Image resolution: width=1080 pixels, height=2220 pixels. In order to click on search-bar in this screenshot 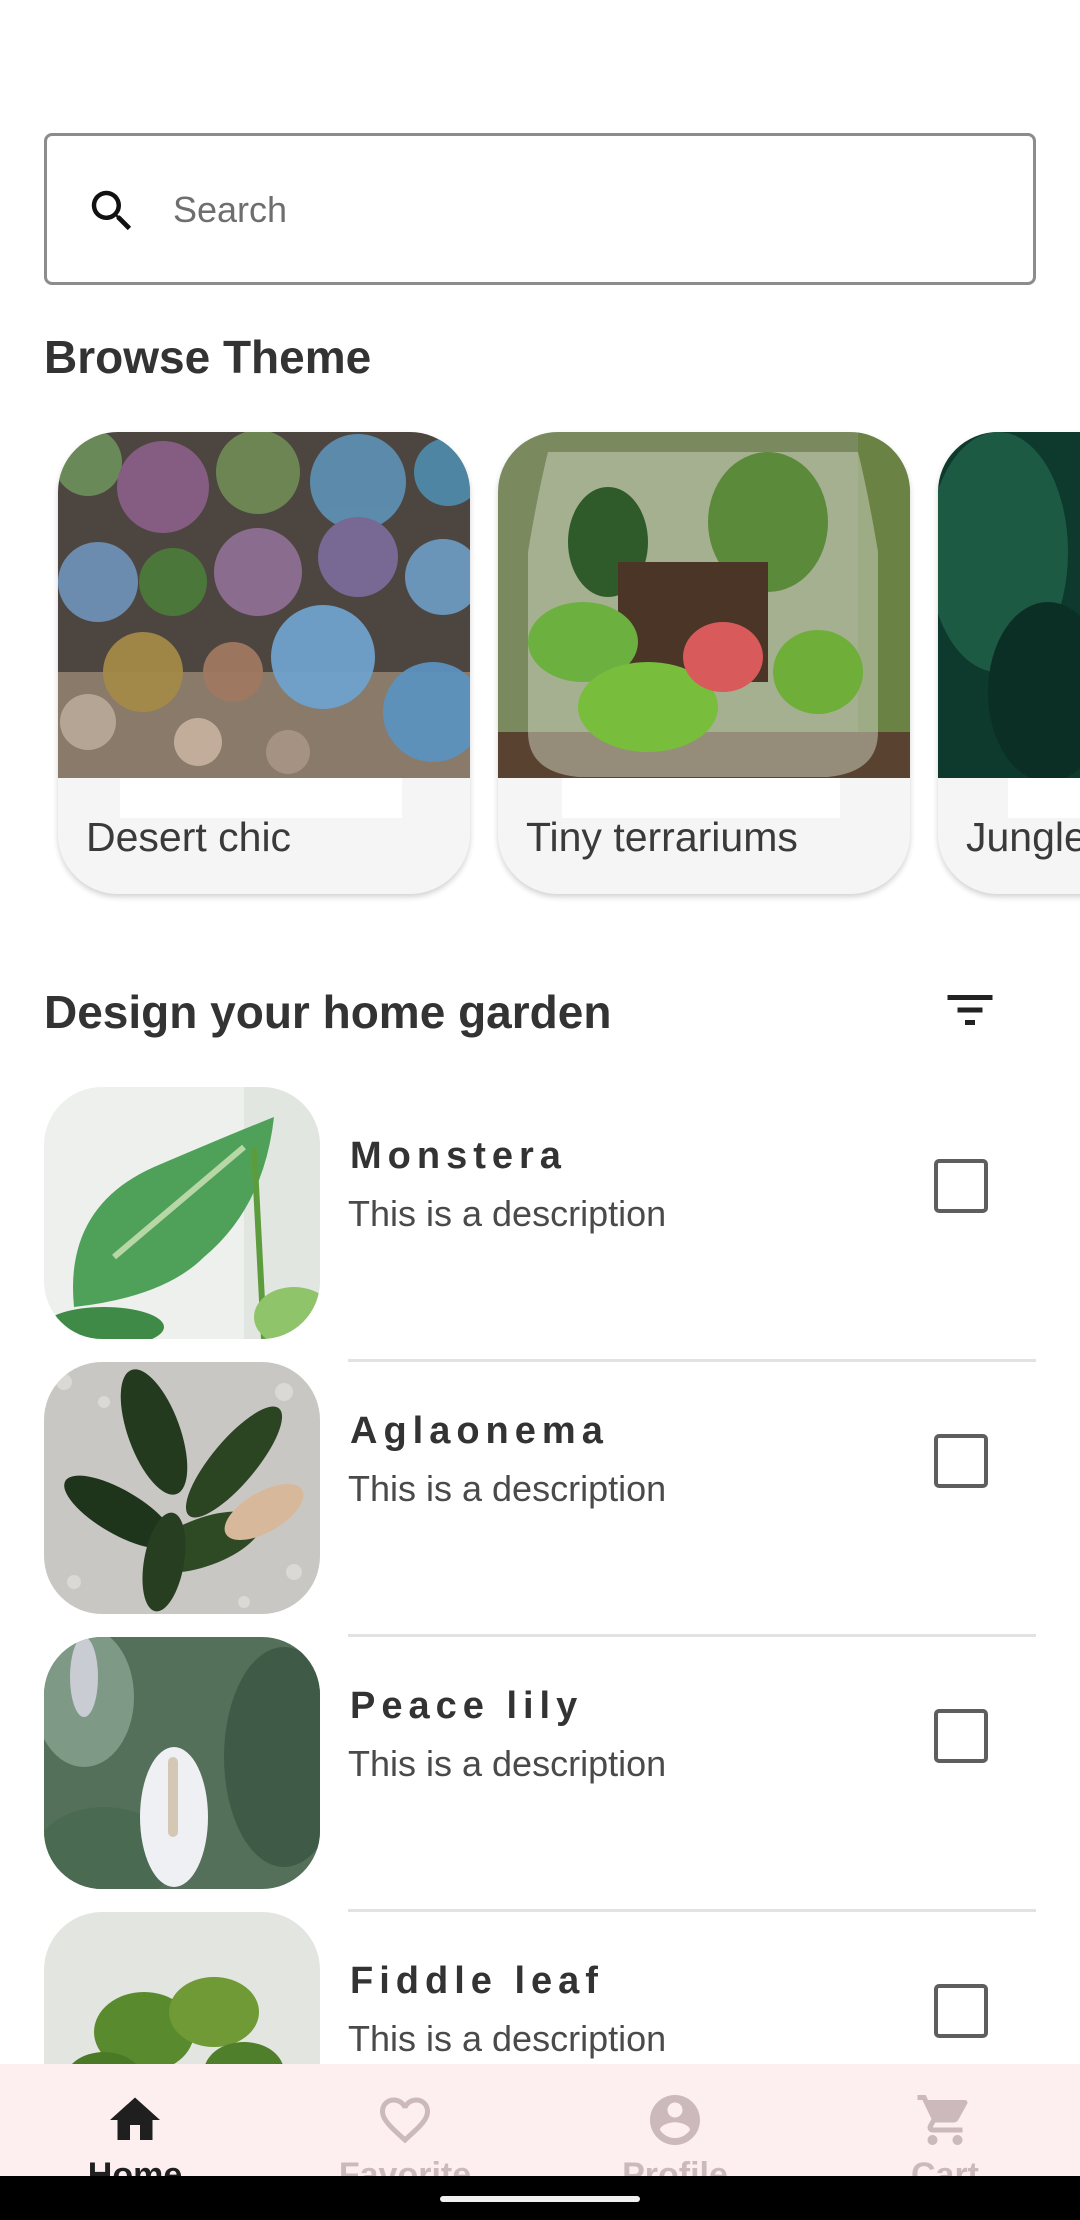, I will do `click(540, 209)`.